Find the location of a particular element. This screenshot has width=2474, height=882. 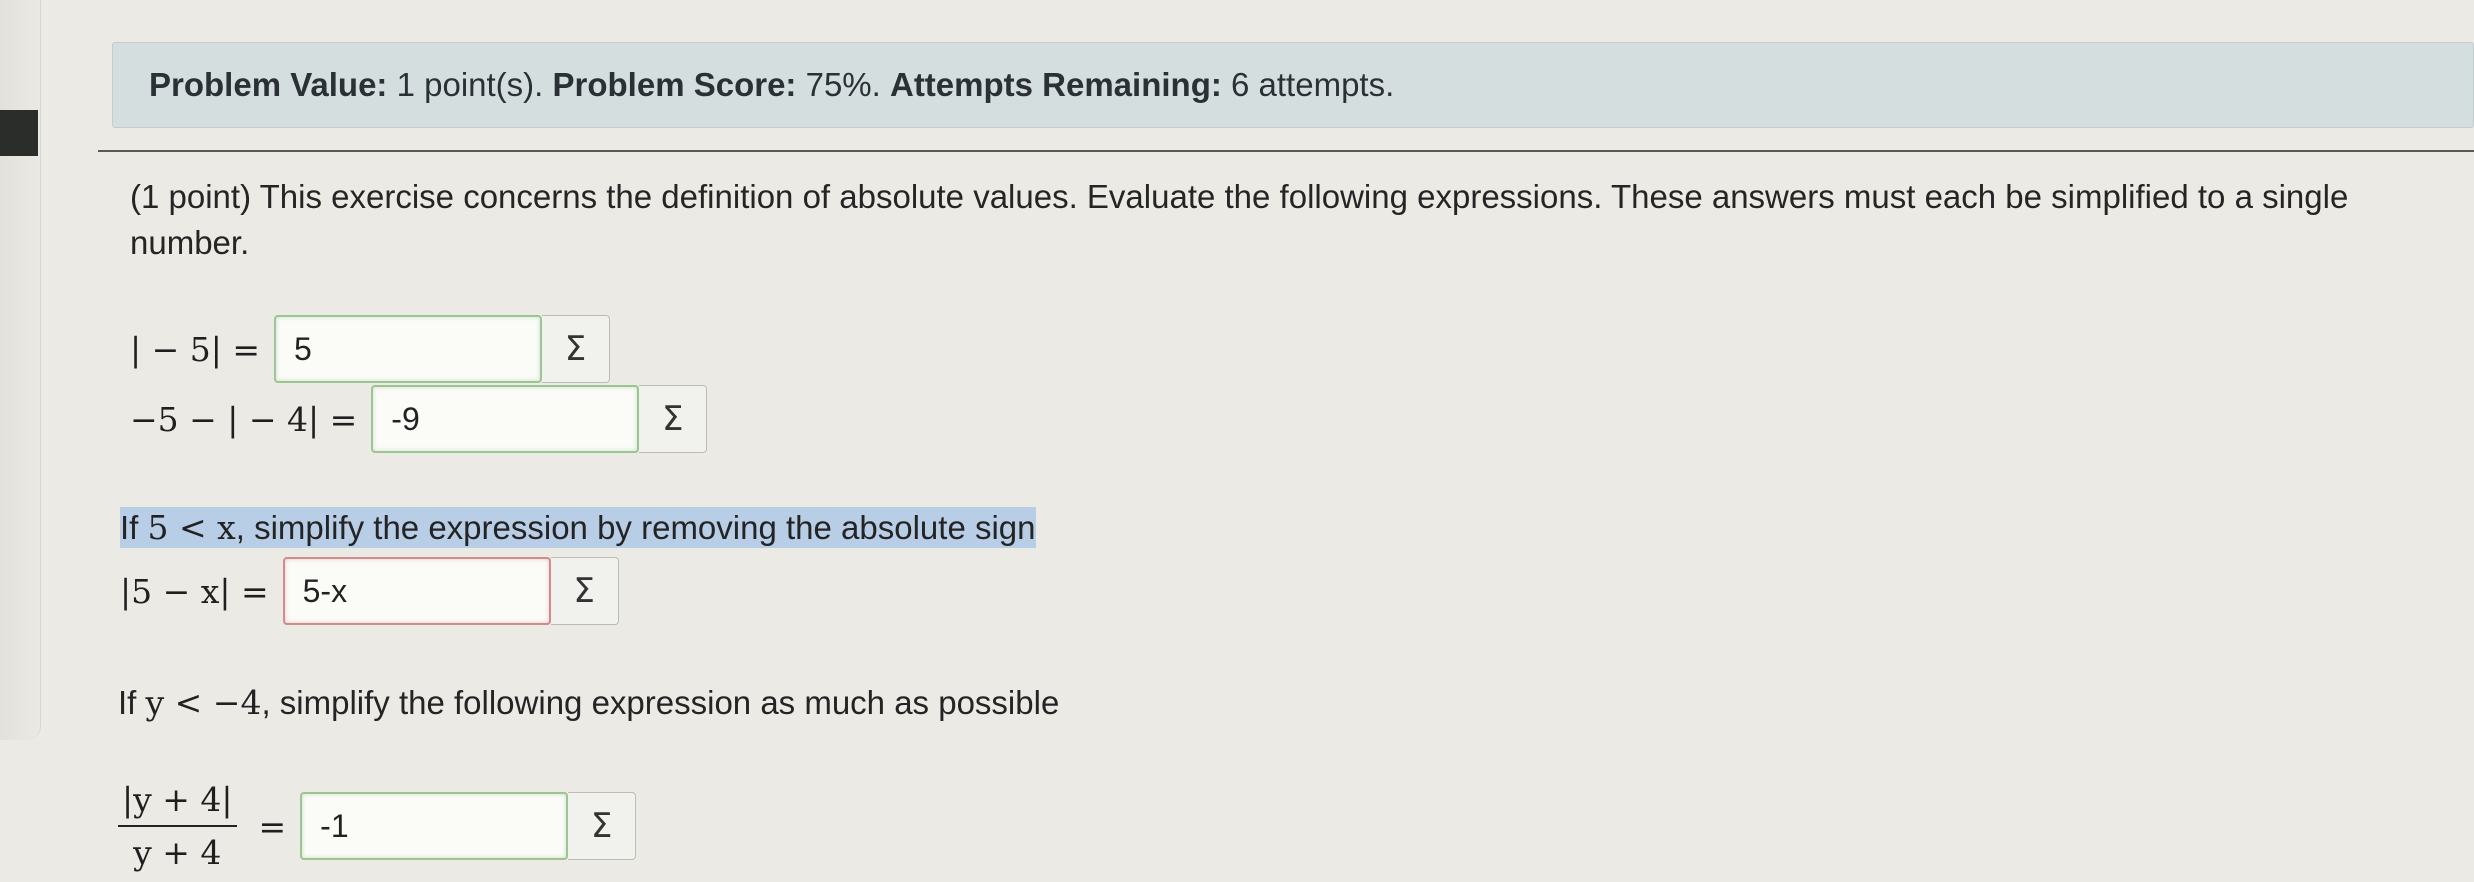

question-4-row: |y + 4| y + 4 = -1 Σ is located at coordinates (377, 826).